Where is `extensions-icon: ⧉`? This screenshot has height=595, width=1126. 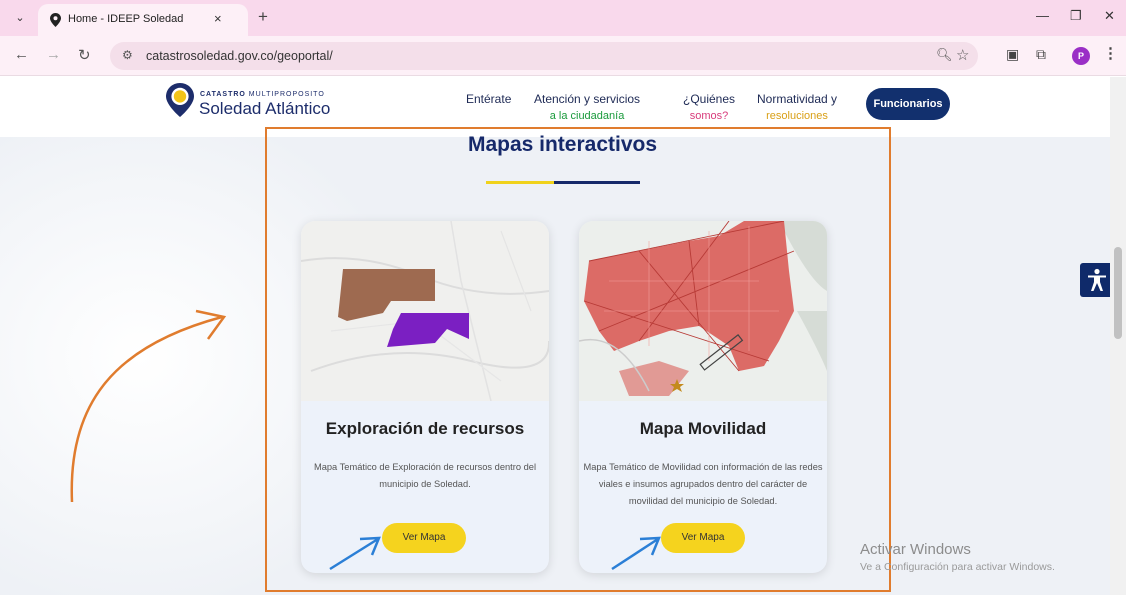 extensions-icon: ⧉ is located at coordinates (1041, 54).